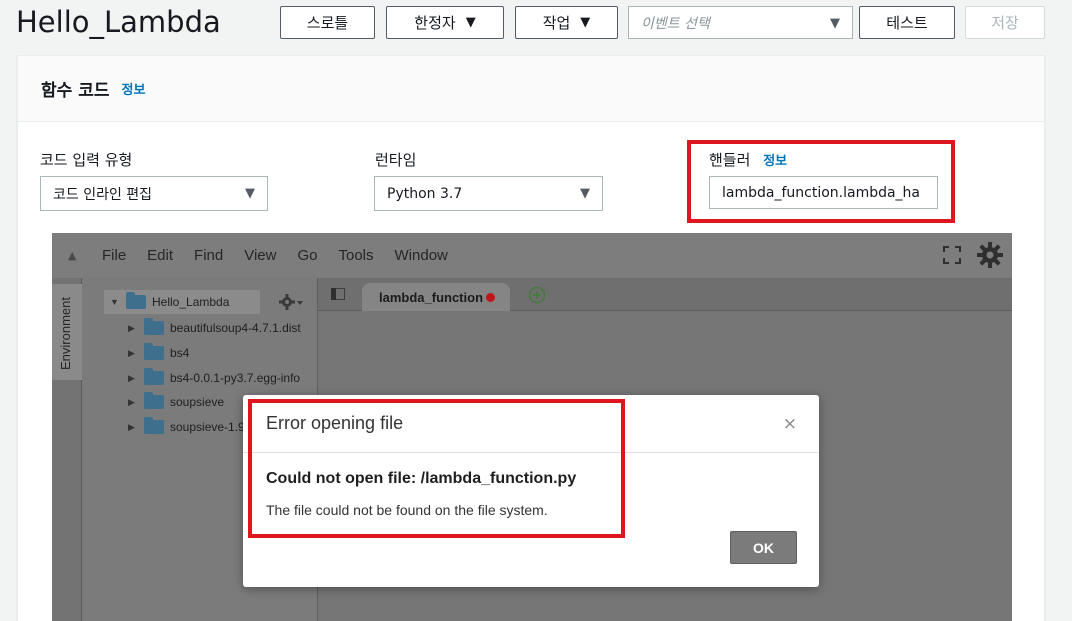 Image resolution: width=1072 pixels, height=621 pixels. What do you see at coordinates (665, 294) in the screenshot?
I see `editor-tab-strip: lambda_function` at bounding box center [665, 294].